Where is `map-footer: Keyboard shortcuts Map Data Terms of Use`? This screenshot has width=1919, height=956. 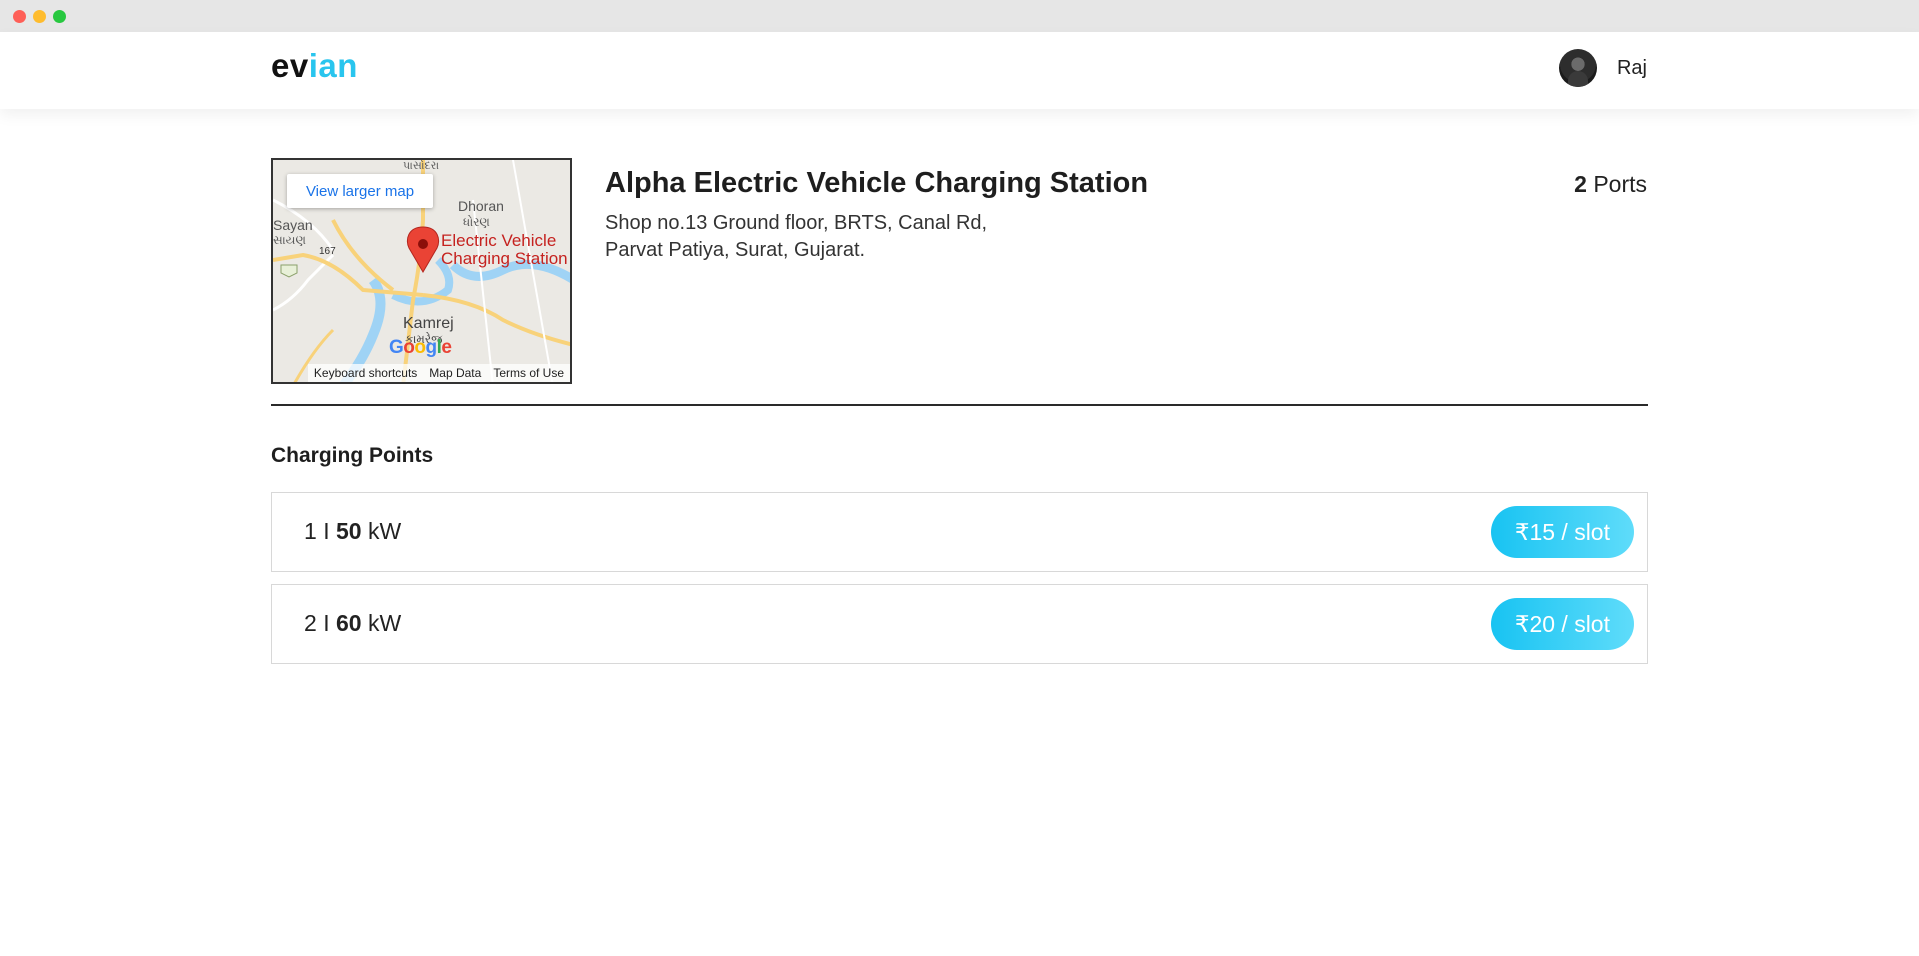
map-footer: Keyboard shortcuts Map Data Terms of Use is located at coordinates (421, 373).